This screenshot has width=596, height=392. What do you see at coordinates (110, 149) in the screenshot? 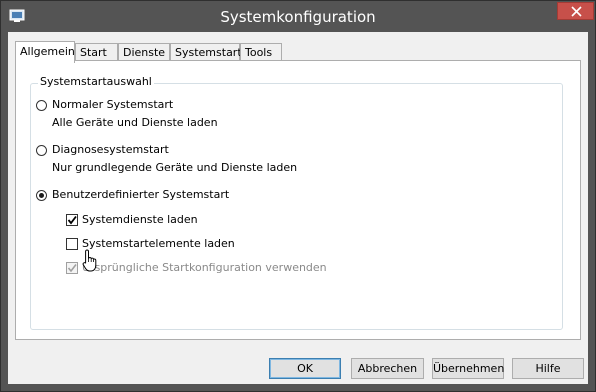
I see `radio-diagnostic-startup-label: Diagnosesystemstart` at bounding box center [110, 149].